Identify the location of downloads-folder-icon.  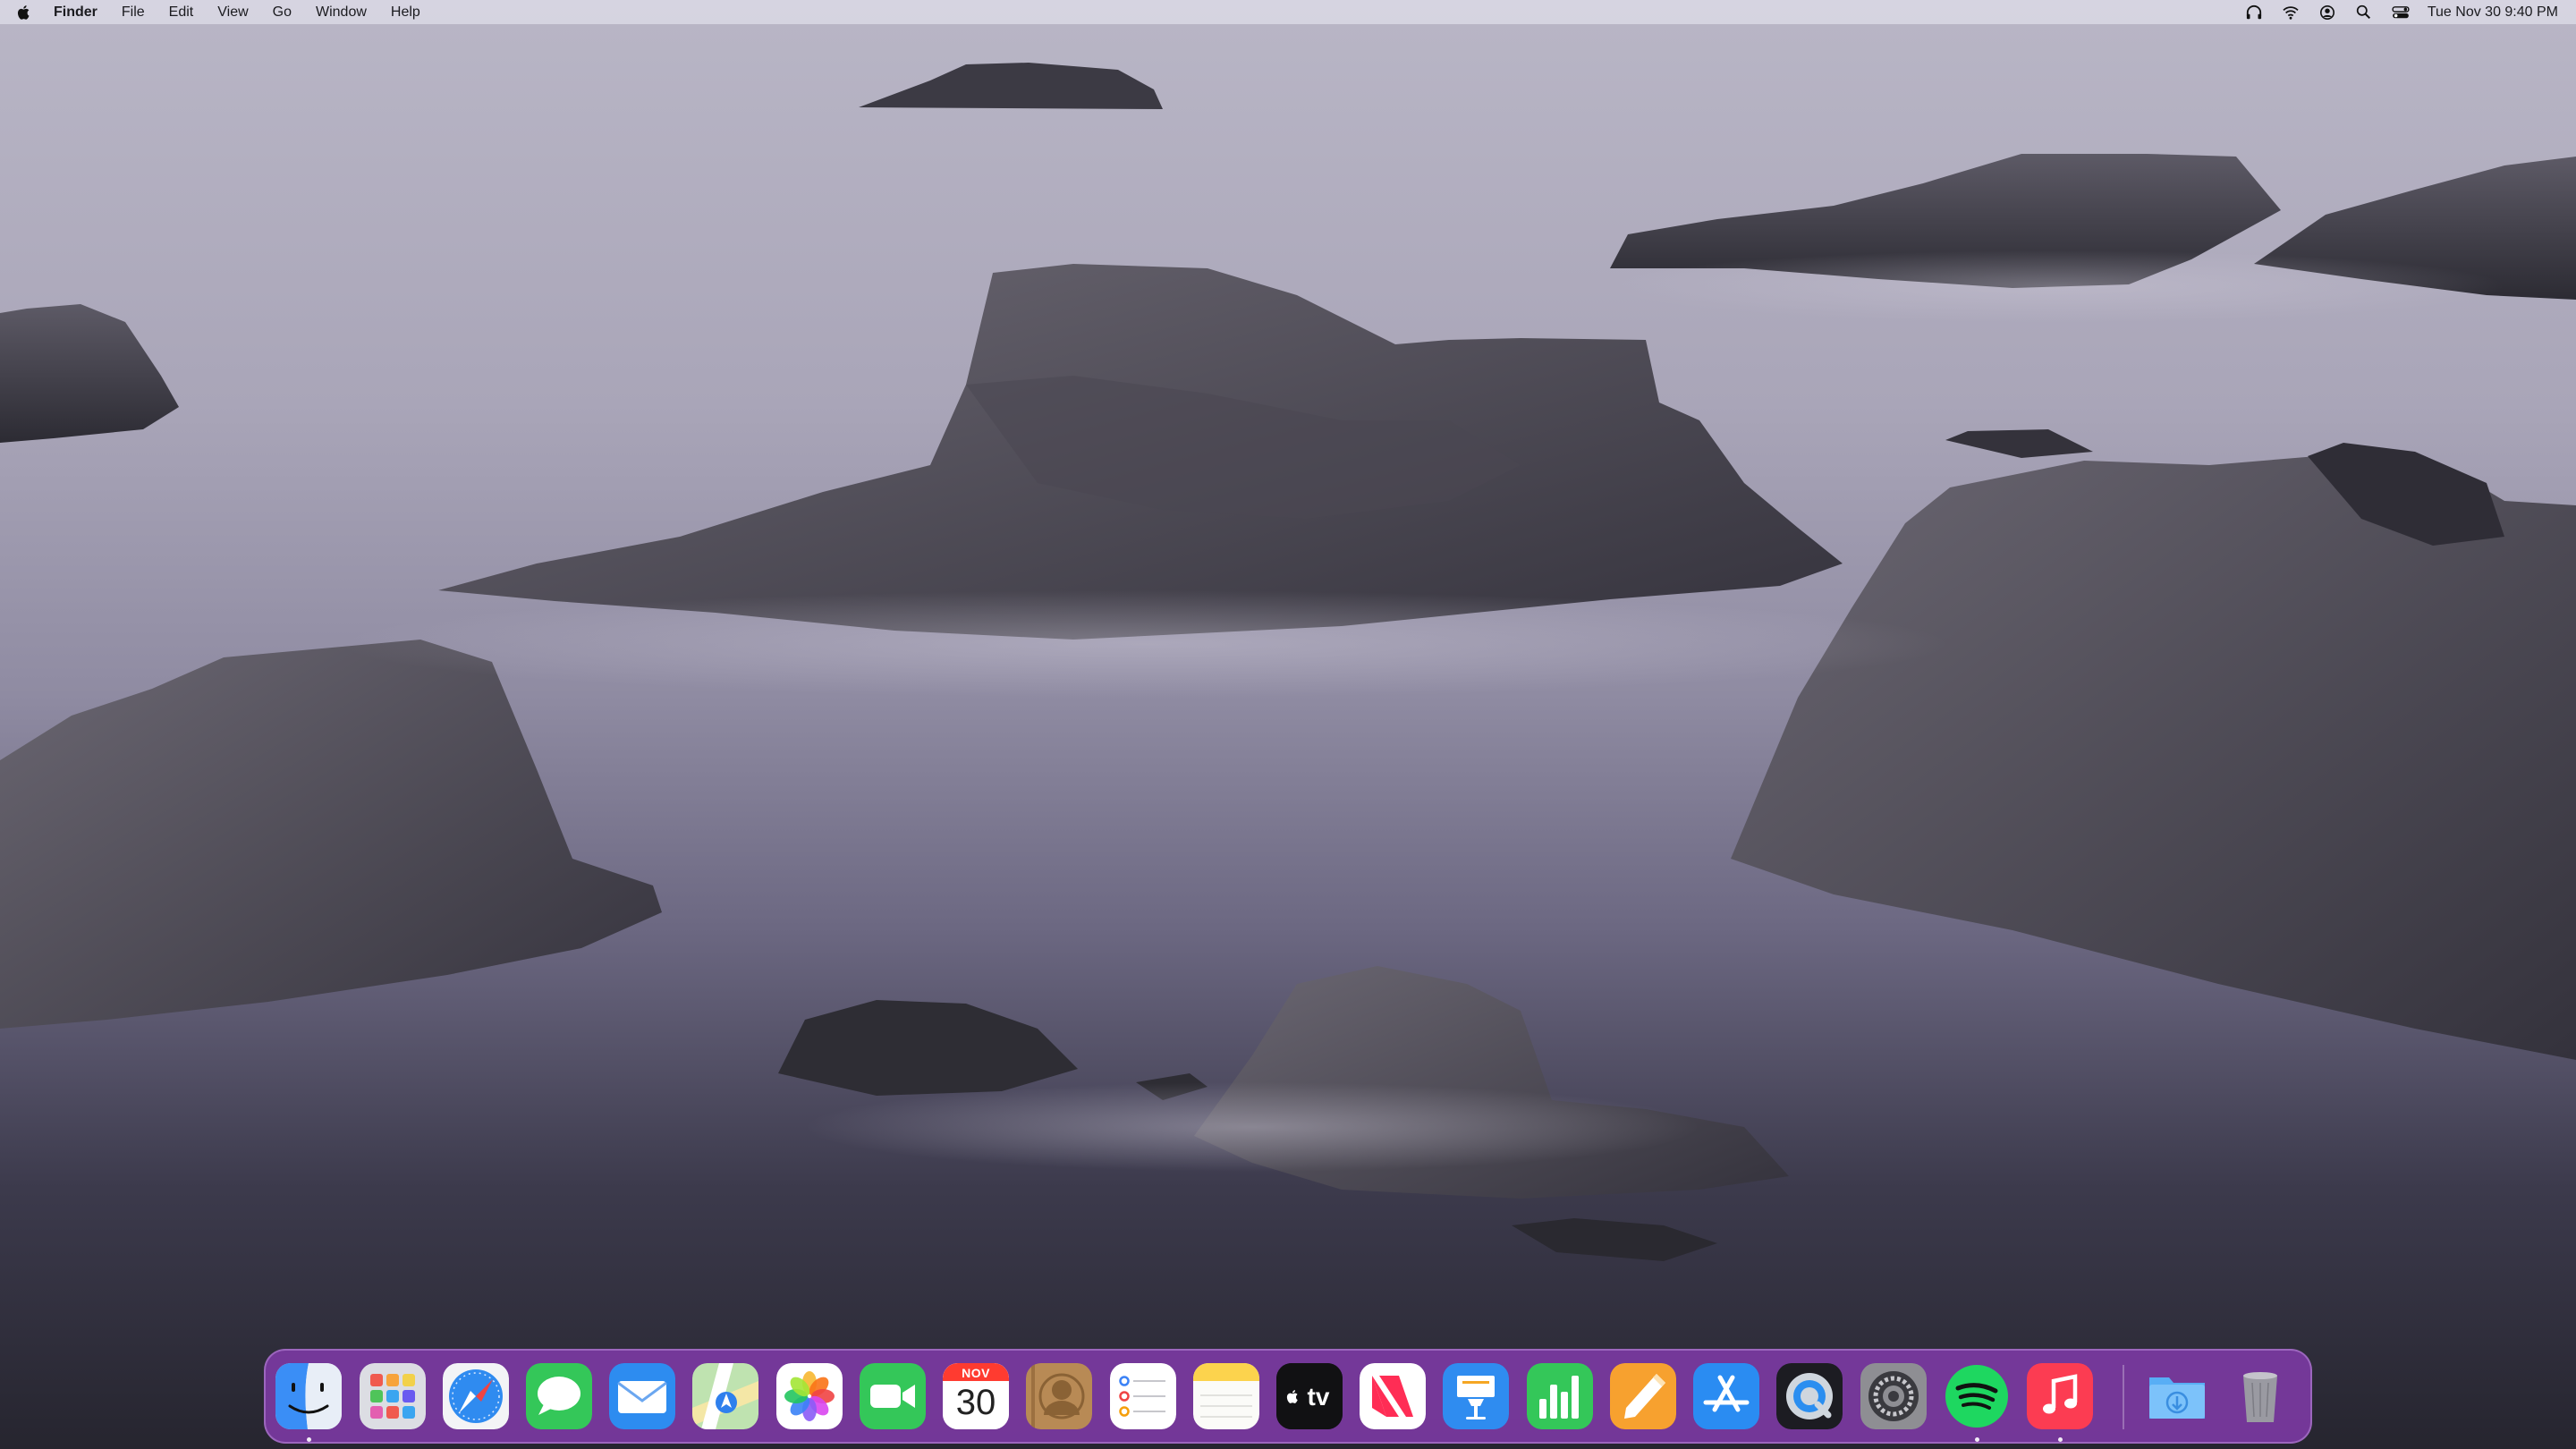
(2177, 1398).